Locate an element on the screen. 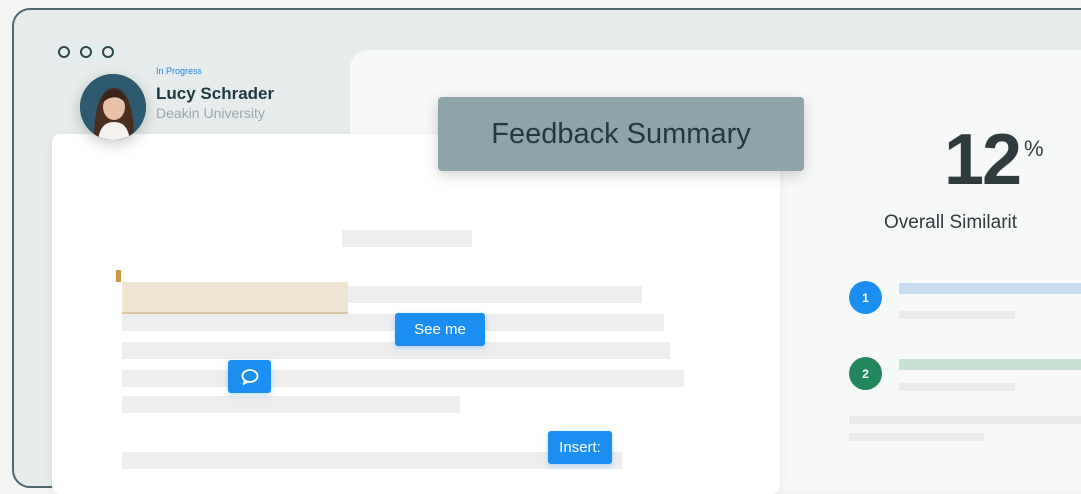 The height and width of the screenshot is (494, 1081). source-1-detail-line is located at coordinates (957, 315).